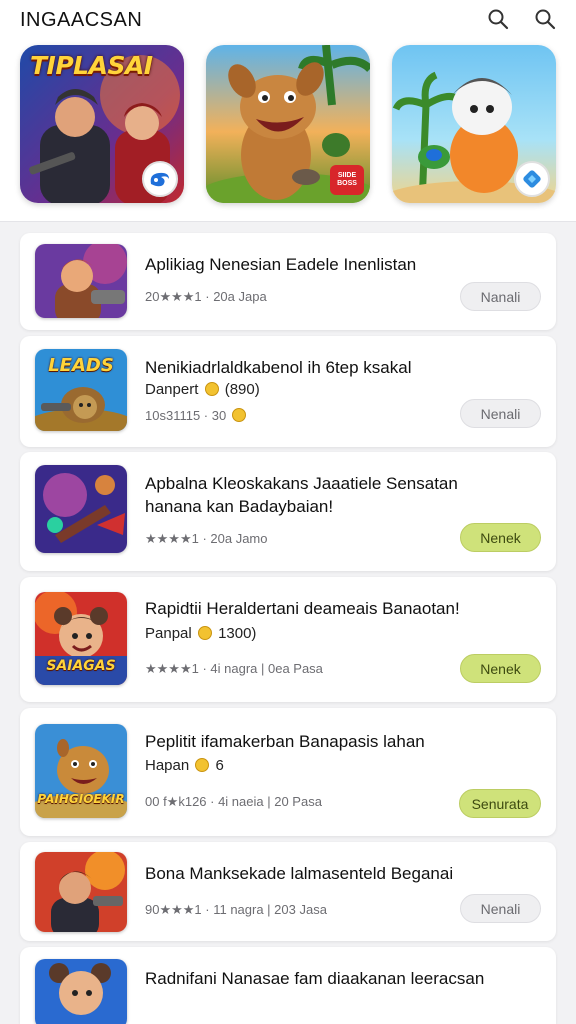 This screenshot has width=576, height=1024. I want to click on app-card-6-title: Bona Manksekade lalmasenteld Beganai, so click(299, 873).